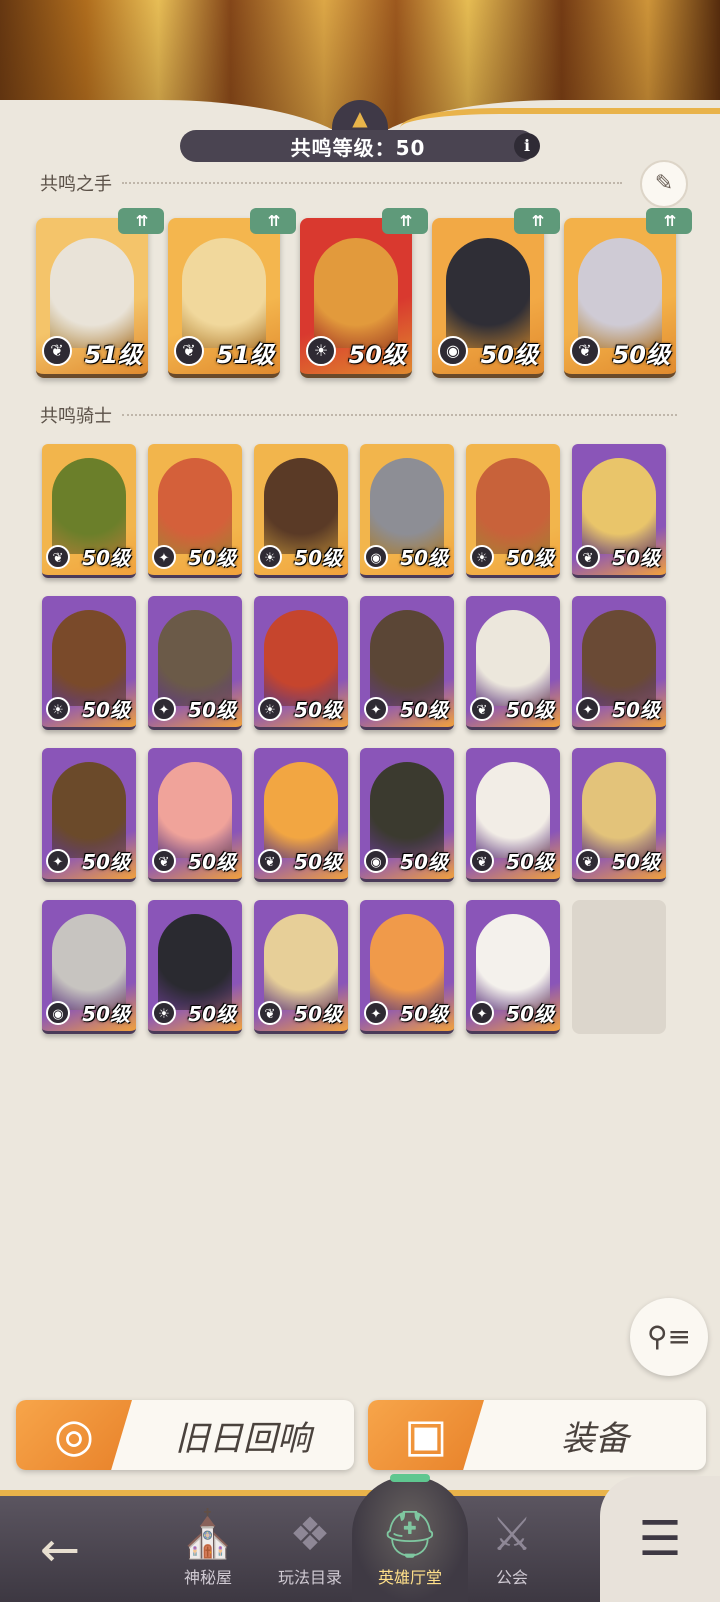  I want to click on info-icon: i, so click(527, 146).